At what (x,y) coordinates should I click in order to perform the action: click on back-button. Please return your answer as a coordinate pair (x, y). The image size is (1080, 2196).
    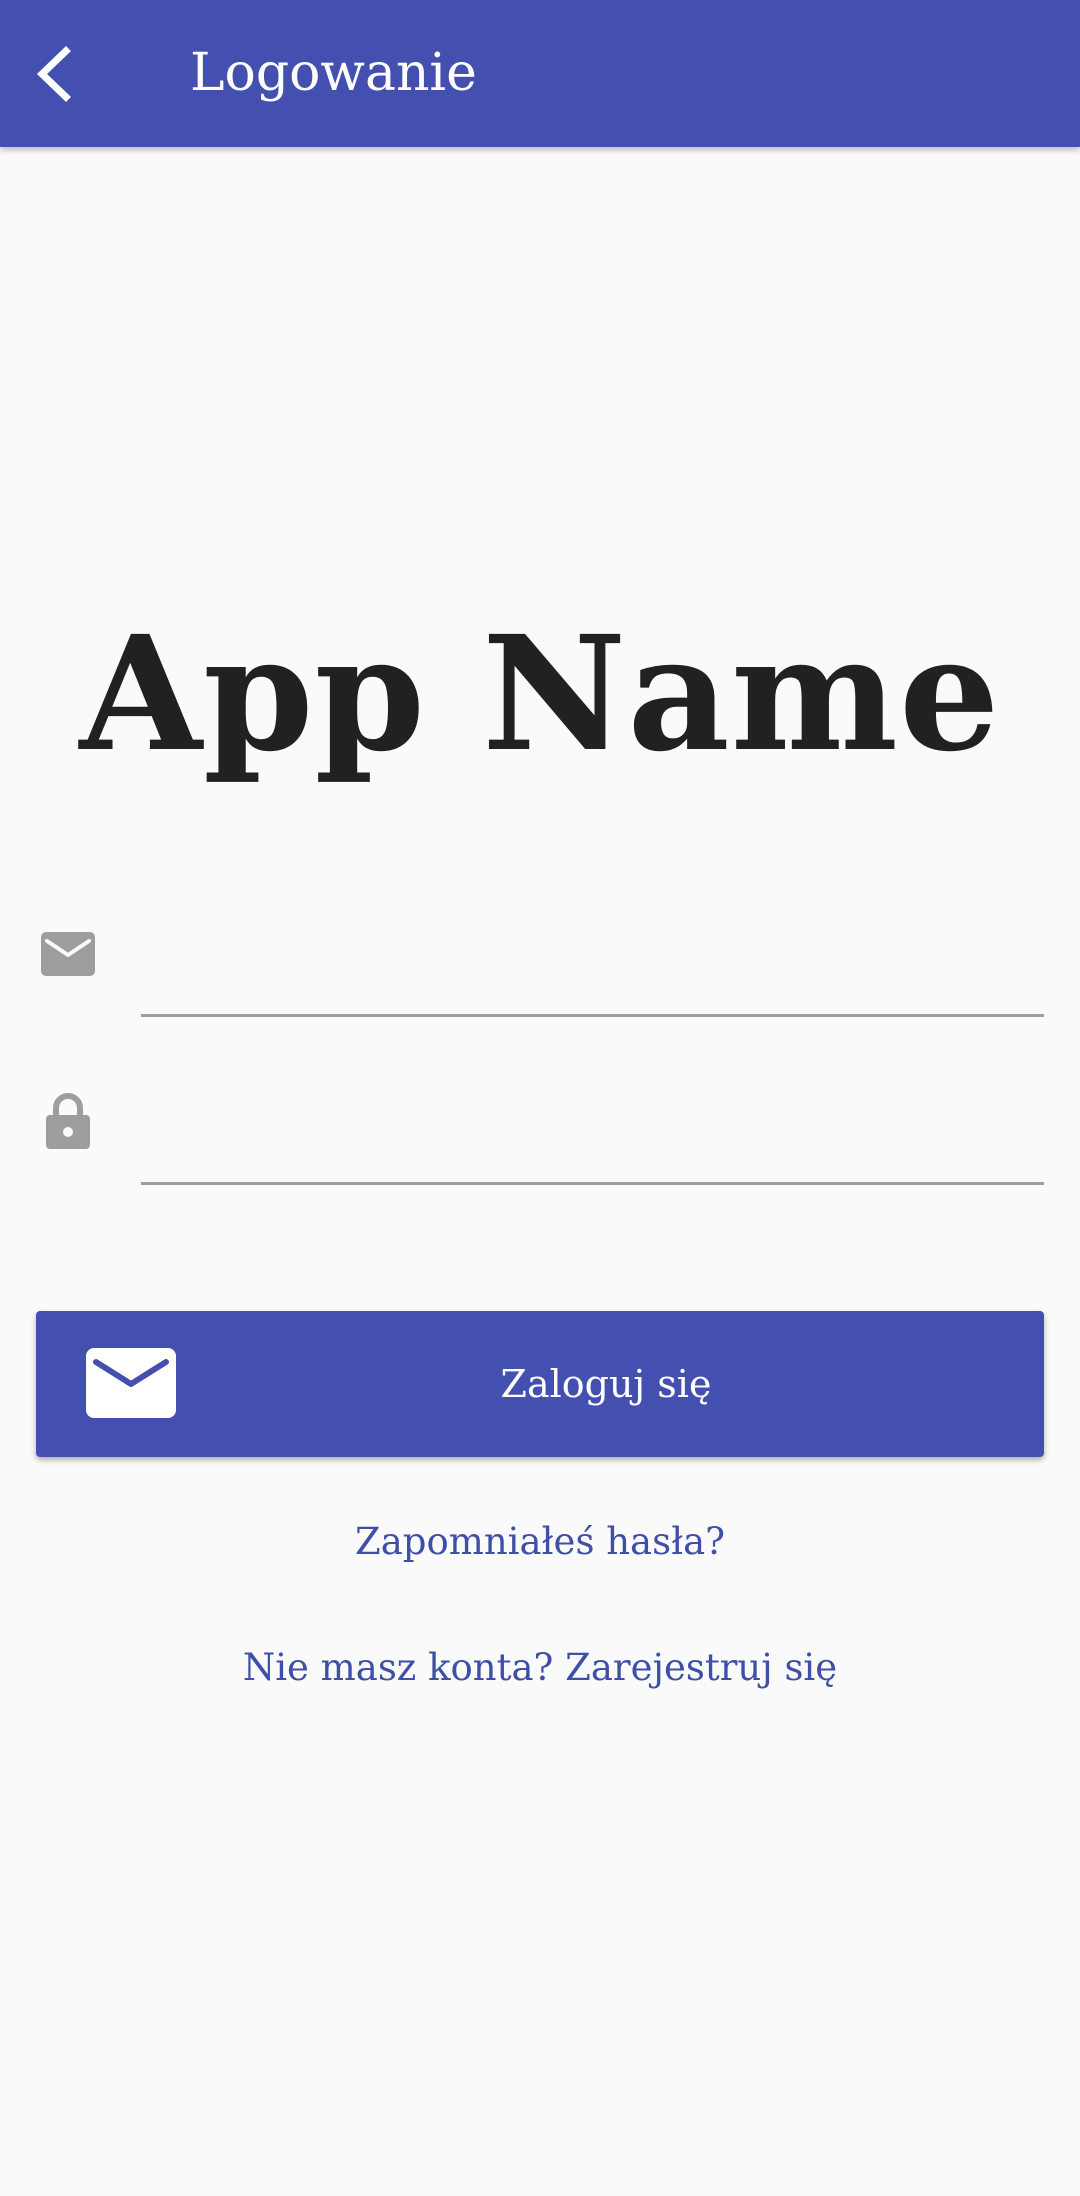
    Looking at the image, I should click on (57, 74).